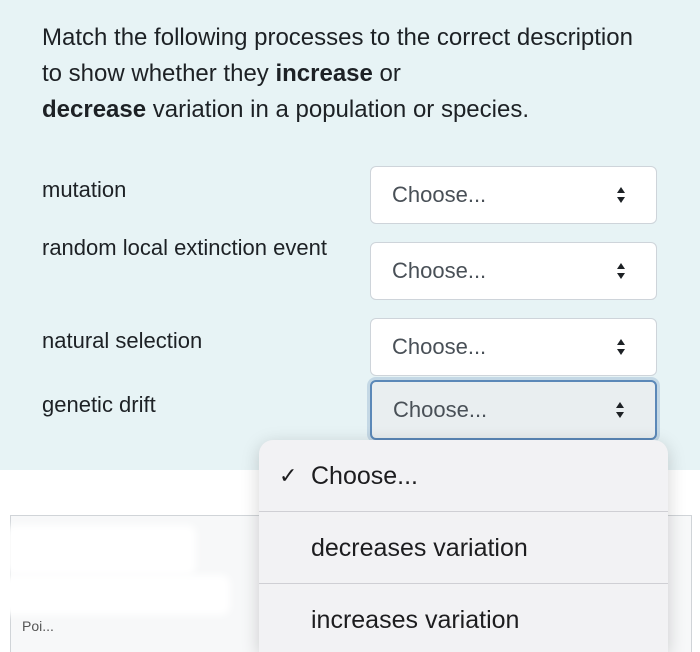 This screenshot has height=652, width=700. Describe the element at coordinates (122, 340) in the screenshot. I see `row-label-natural-selection: natural selection` at that location.